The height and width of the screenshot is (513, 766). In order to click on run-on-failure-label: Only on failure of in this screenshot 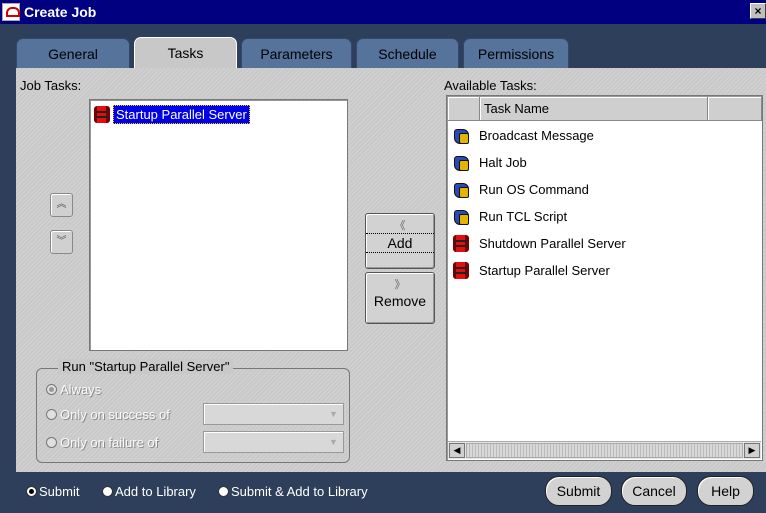, I will do `click(109, 442)`.